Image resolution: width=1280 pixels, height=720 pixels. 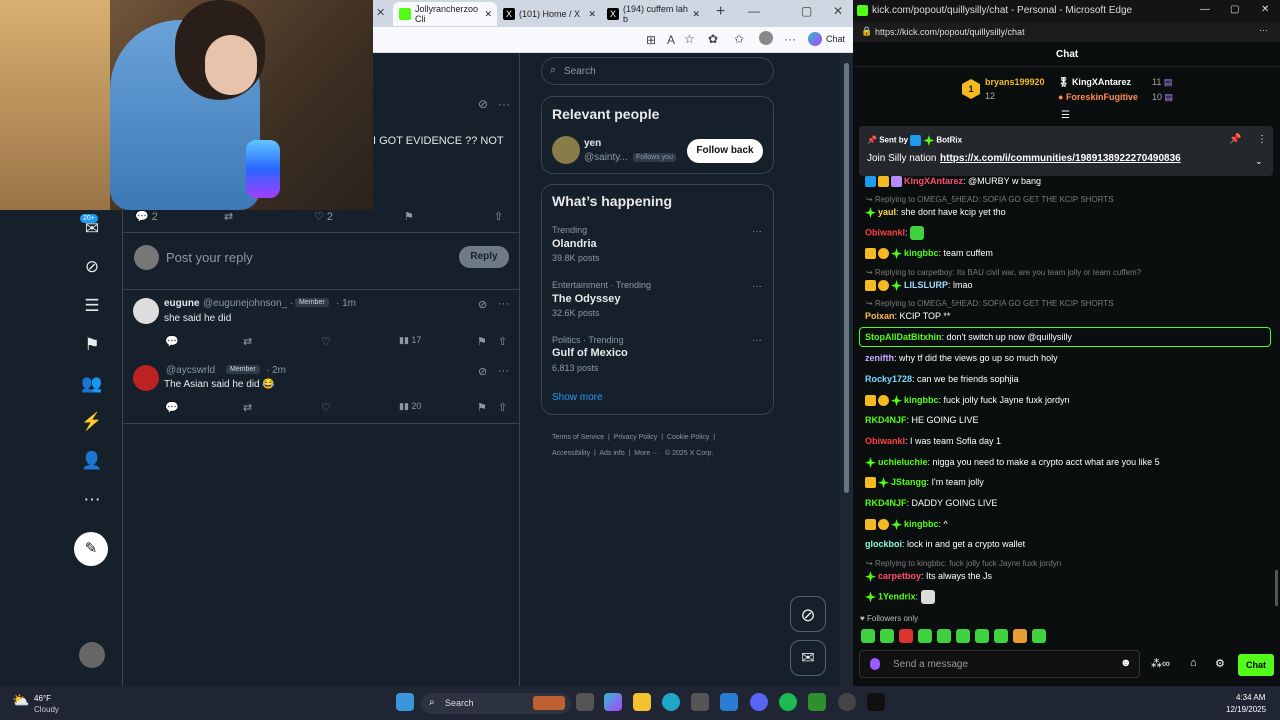 I want to click on clock-time: 4:34 AM, so click(x=1250, y=697).